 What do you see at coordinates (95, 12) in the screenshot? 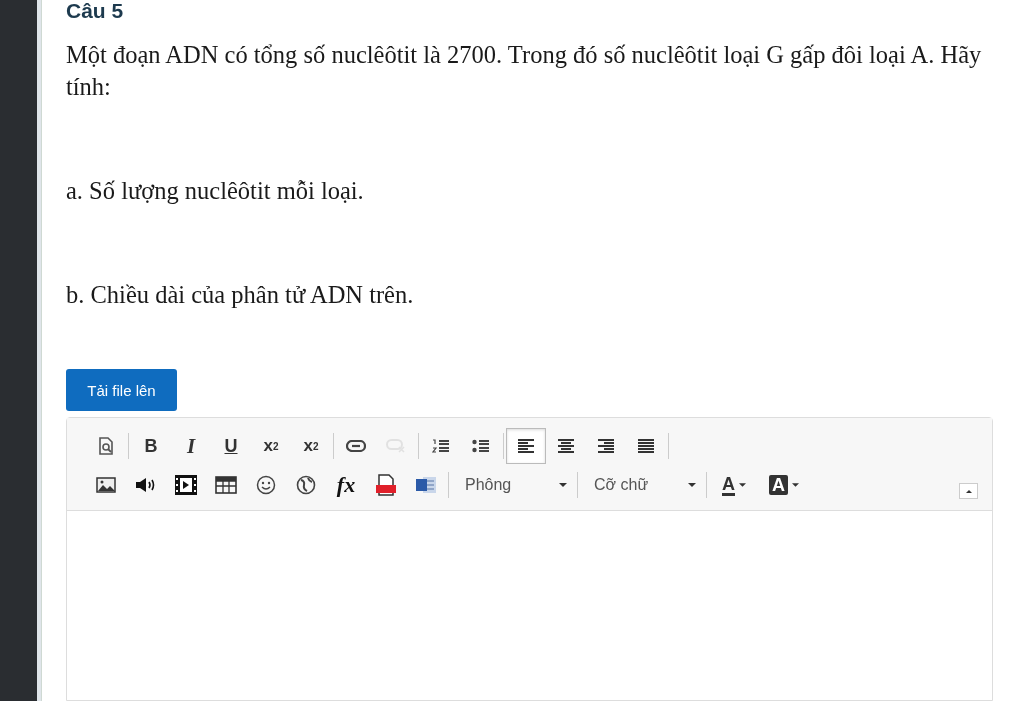
I see `question-title: Câu 5` at bounding box center [95, 12].